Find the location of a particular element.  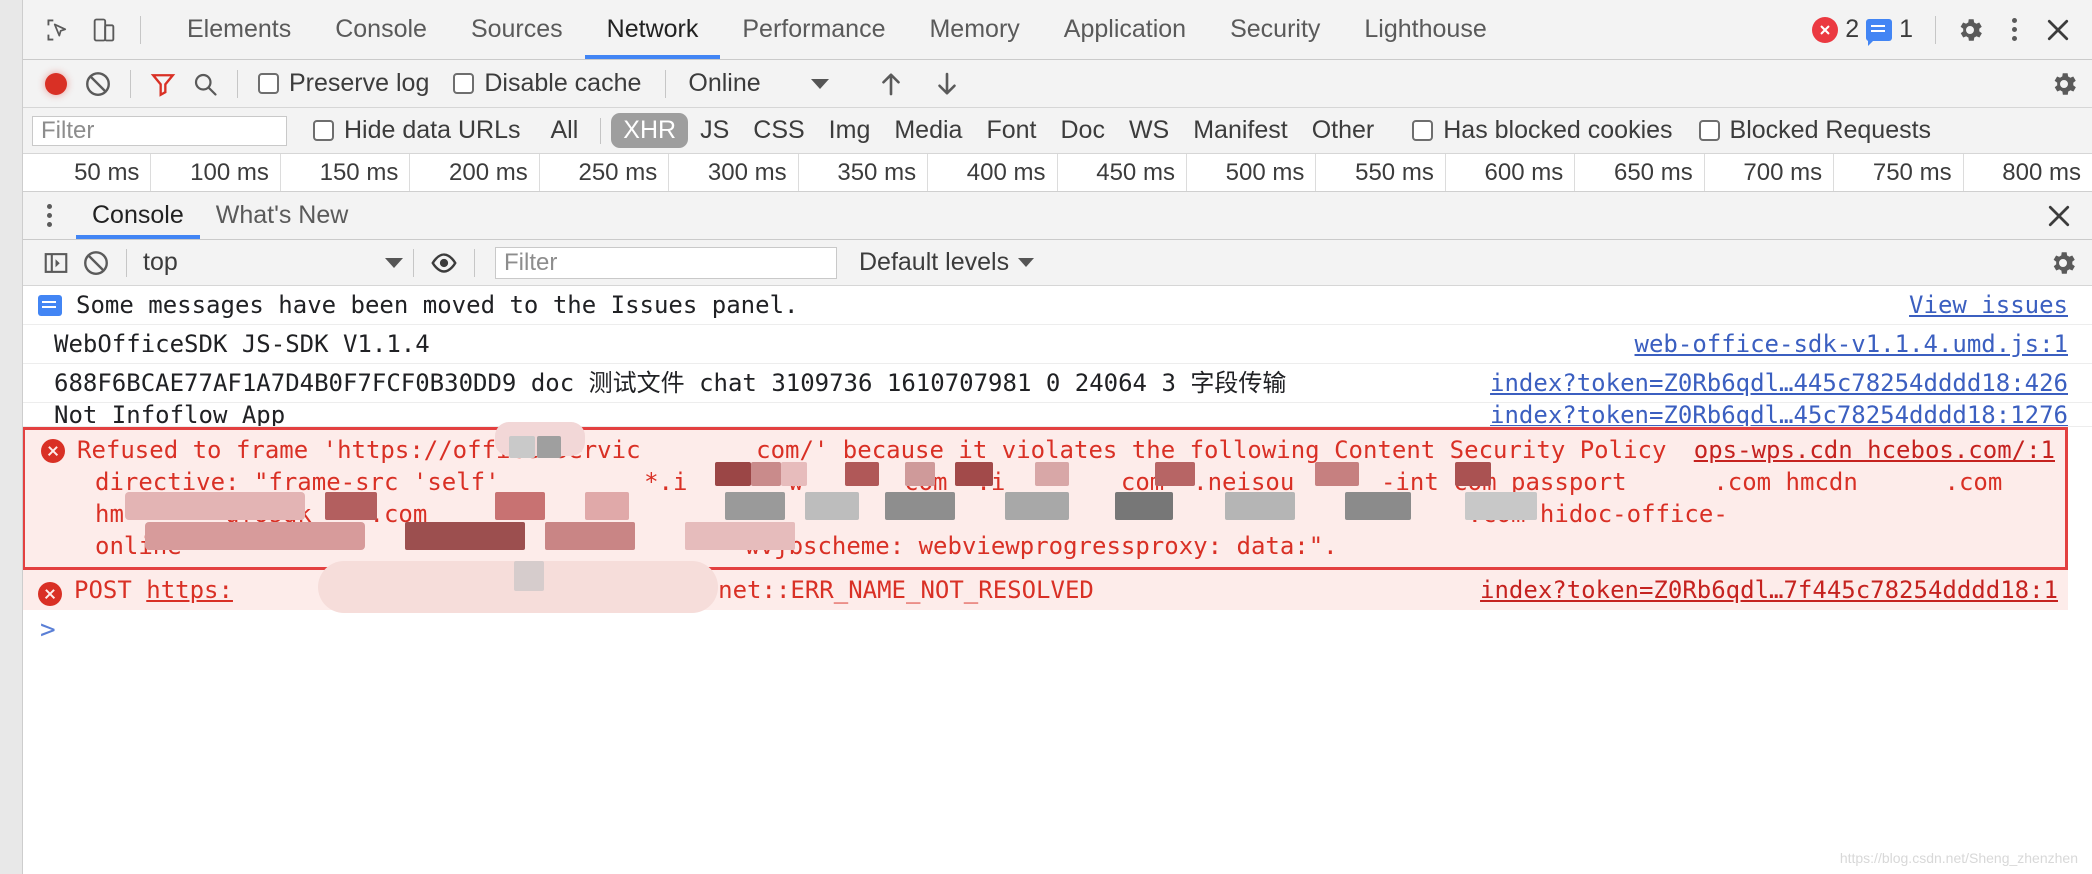

drawer-tab-console-label: Console is located at coordinates (138, 215).